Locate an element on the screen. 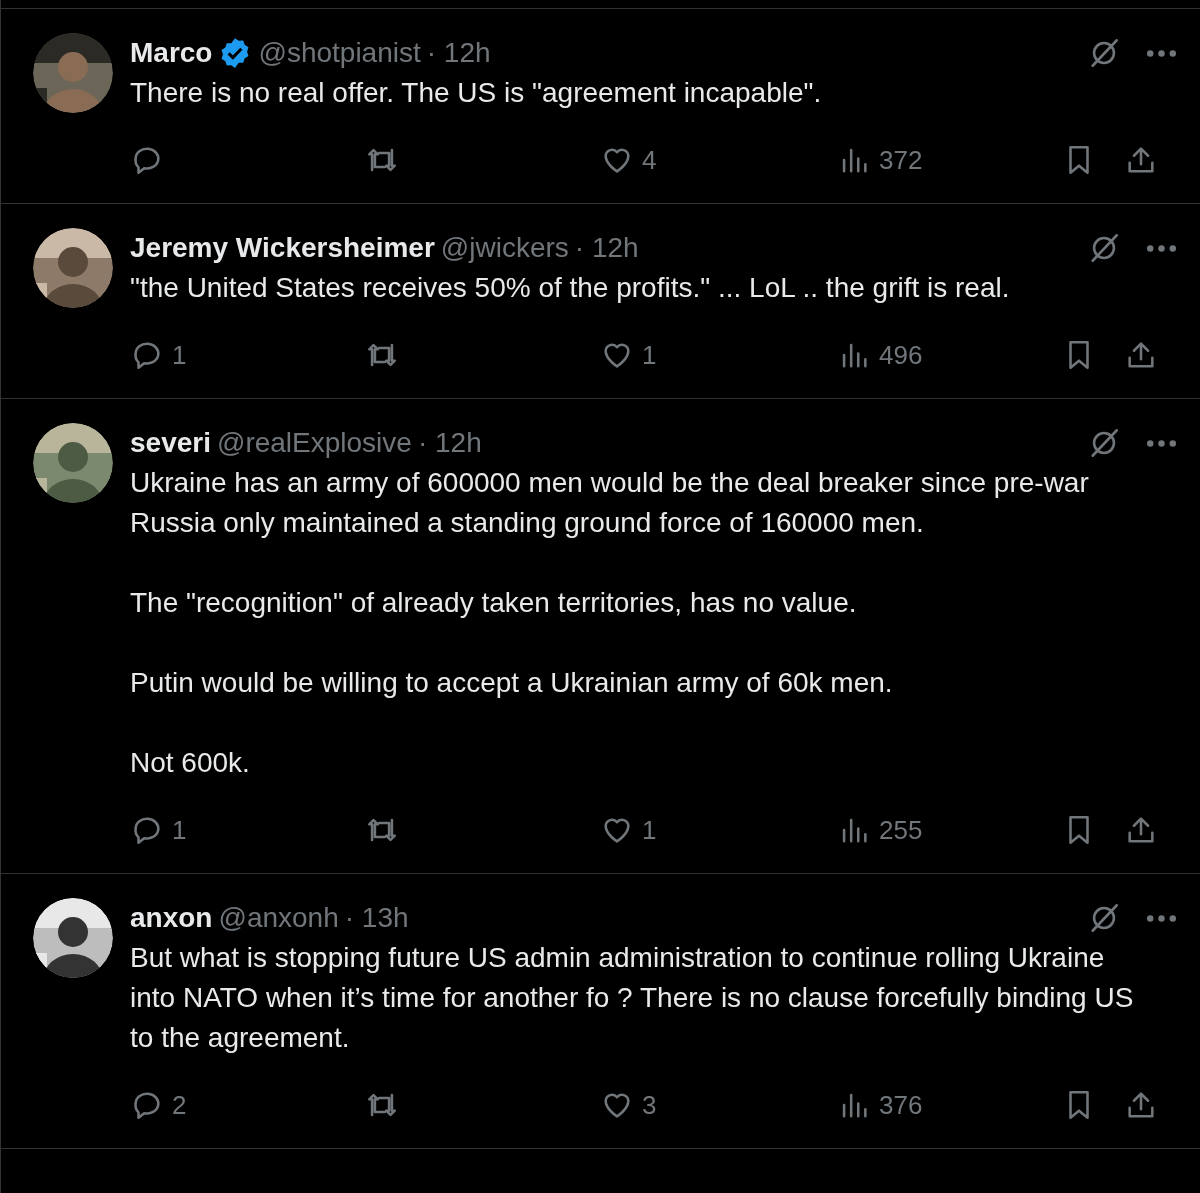 The image size is (1200, 1193). post-text: Not 600k. is located at coordinates (190, 763).